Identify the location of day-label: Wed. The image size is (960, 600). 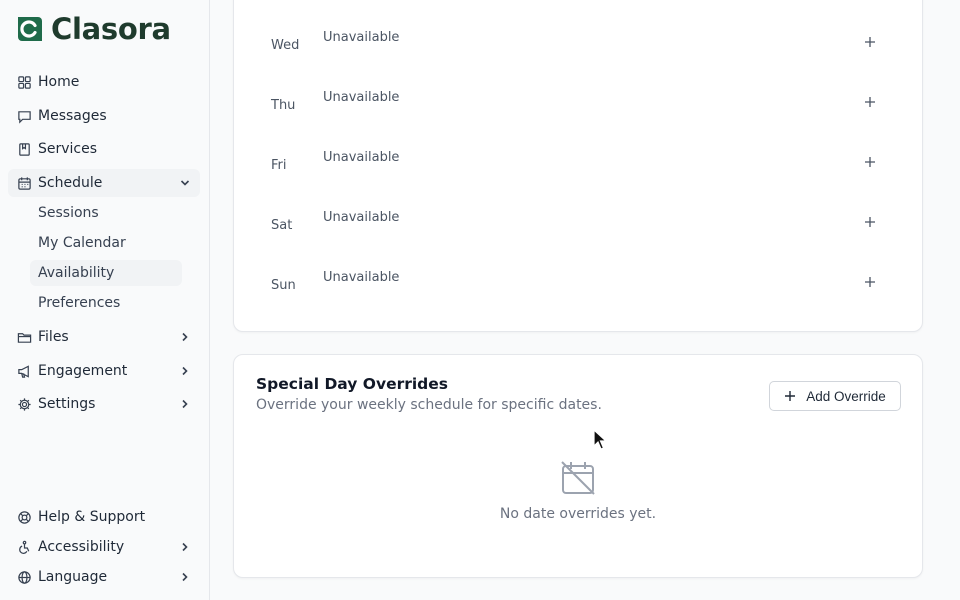
(285, 45).